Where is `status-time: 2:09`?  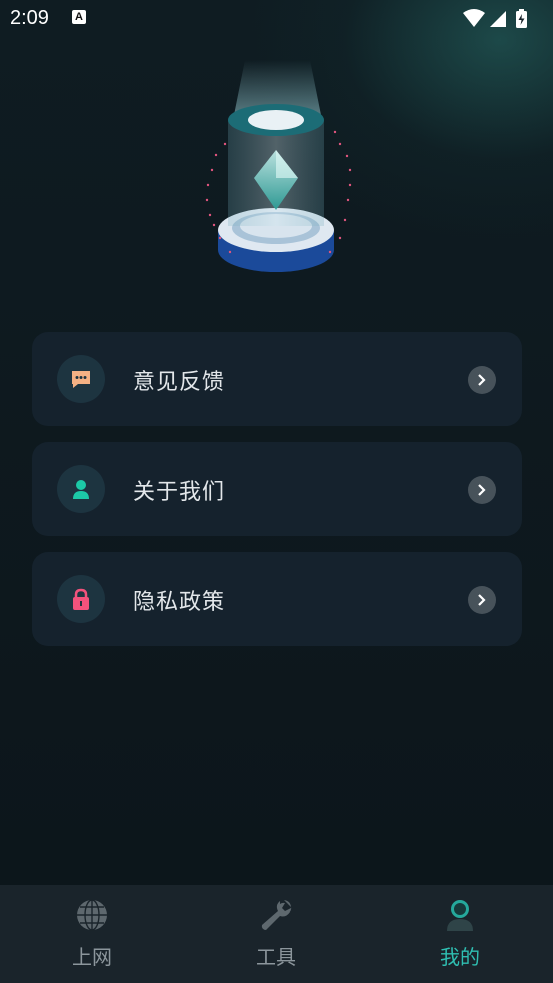 status-time: 2:09 is located at coordinates (29, 18).